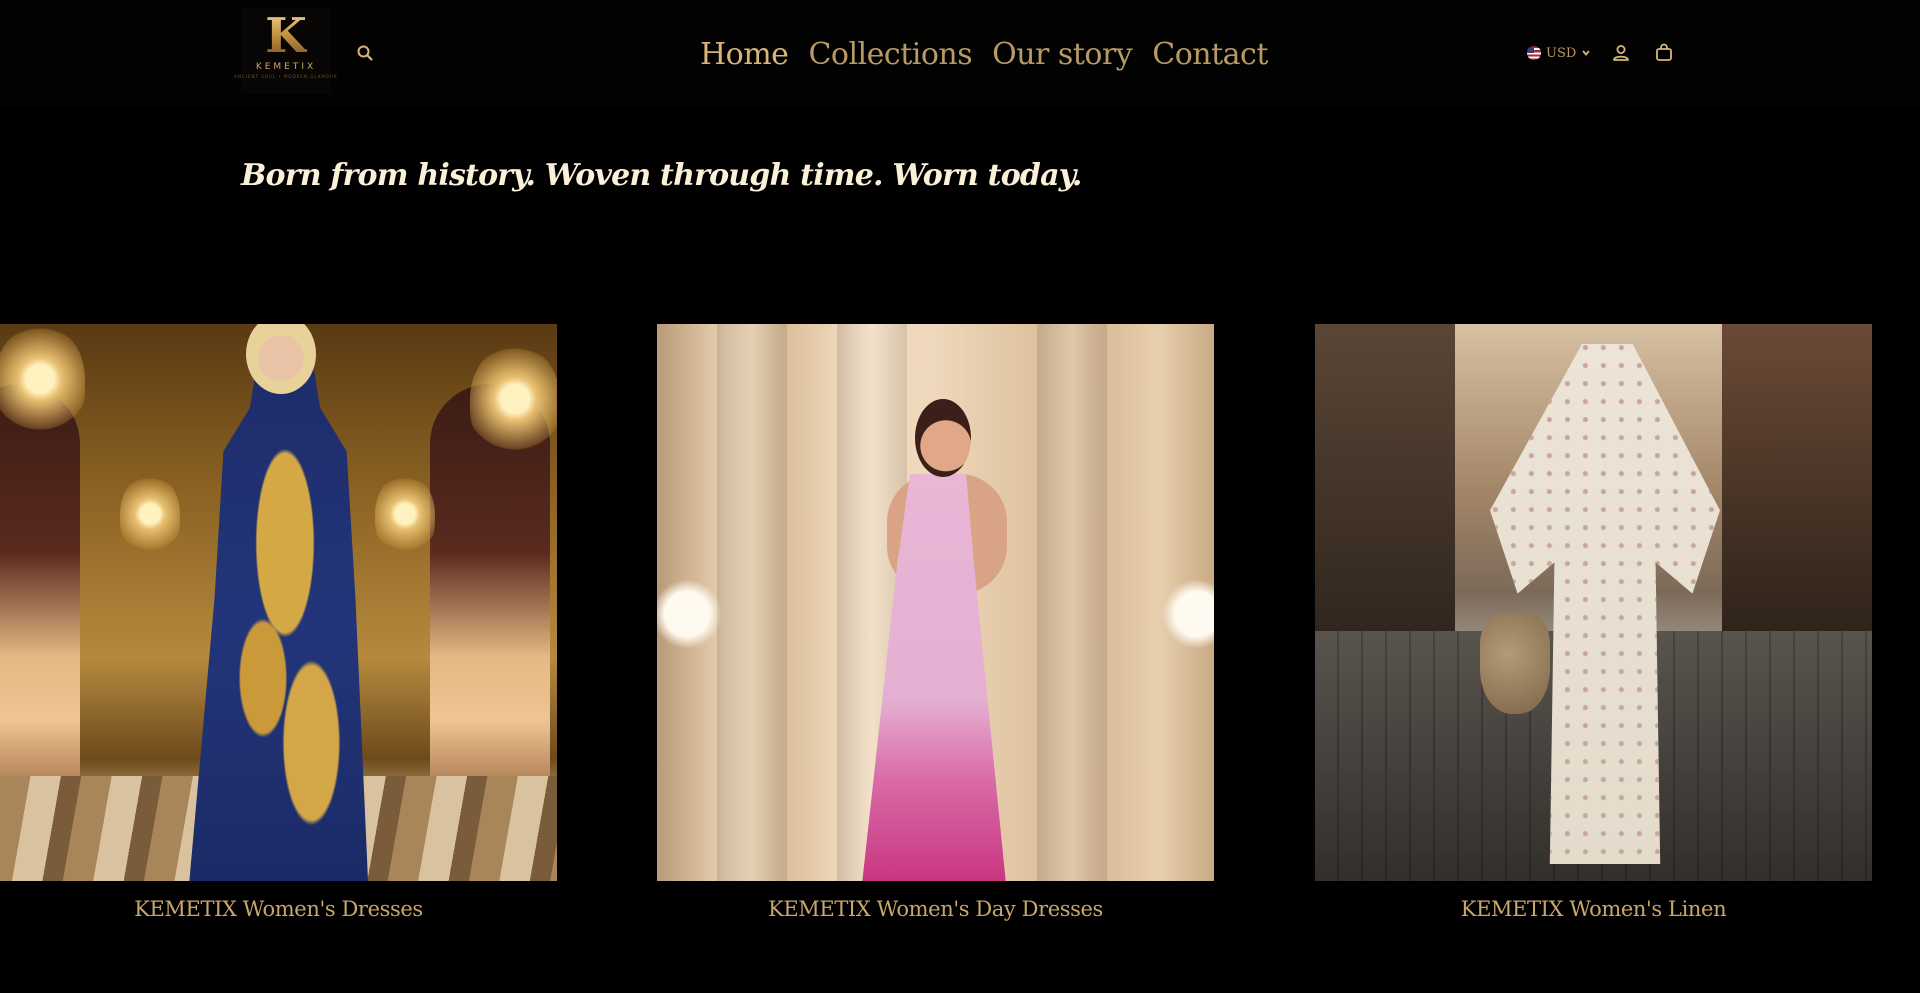 Image resolution: width=1920 pixels, height=993 pixels. I want to click on account-icon, so click(1621, 53).